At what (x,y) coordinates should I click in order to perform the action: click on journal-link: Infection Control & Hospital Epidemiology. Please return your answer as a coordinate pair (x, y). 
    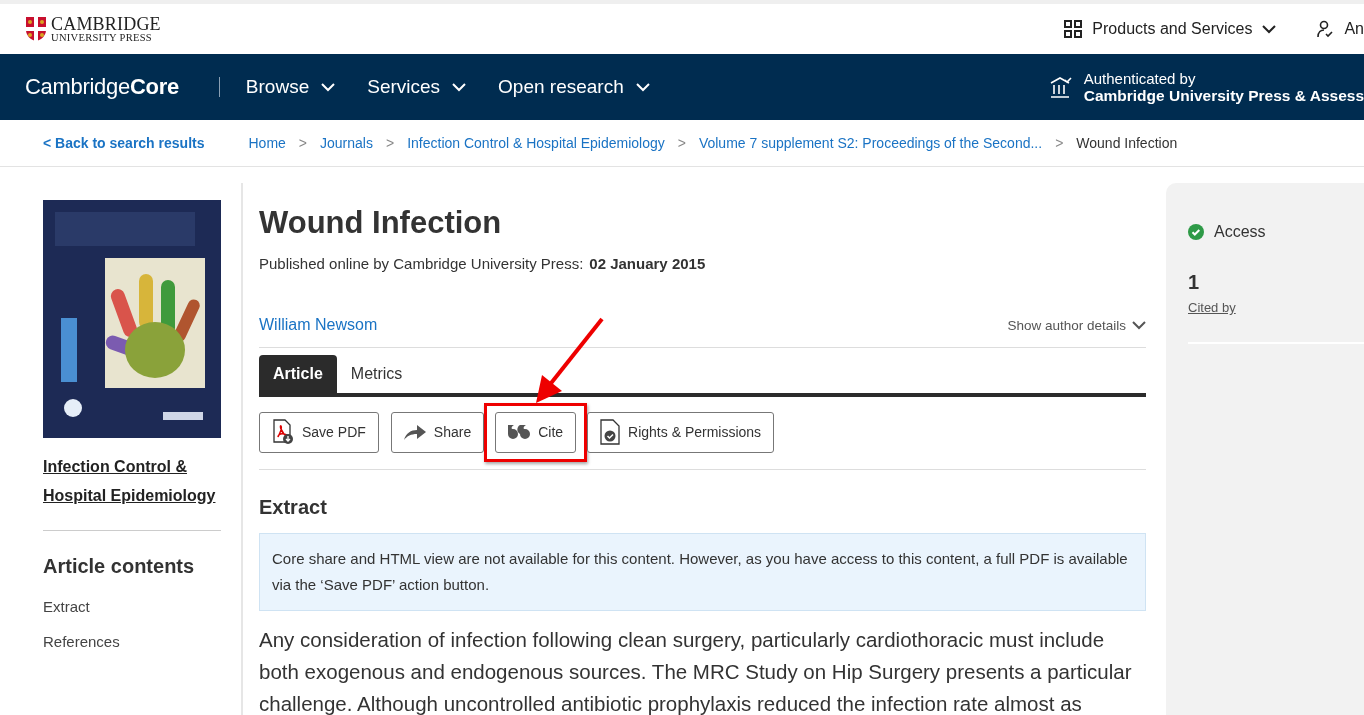
    Looking at the image, I should click on (132, 491).